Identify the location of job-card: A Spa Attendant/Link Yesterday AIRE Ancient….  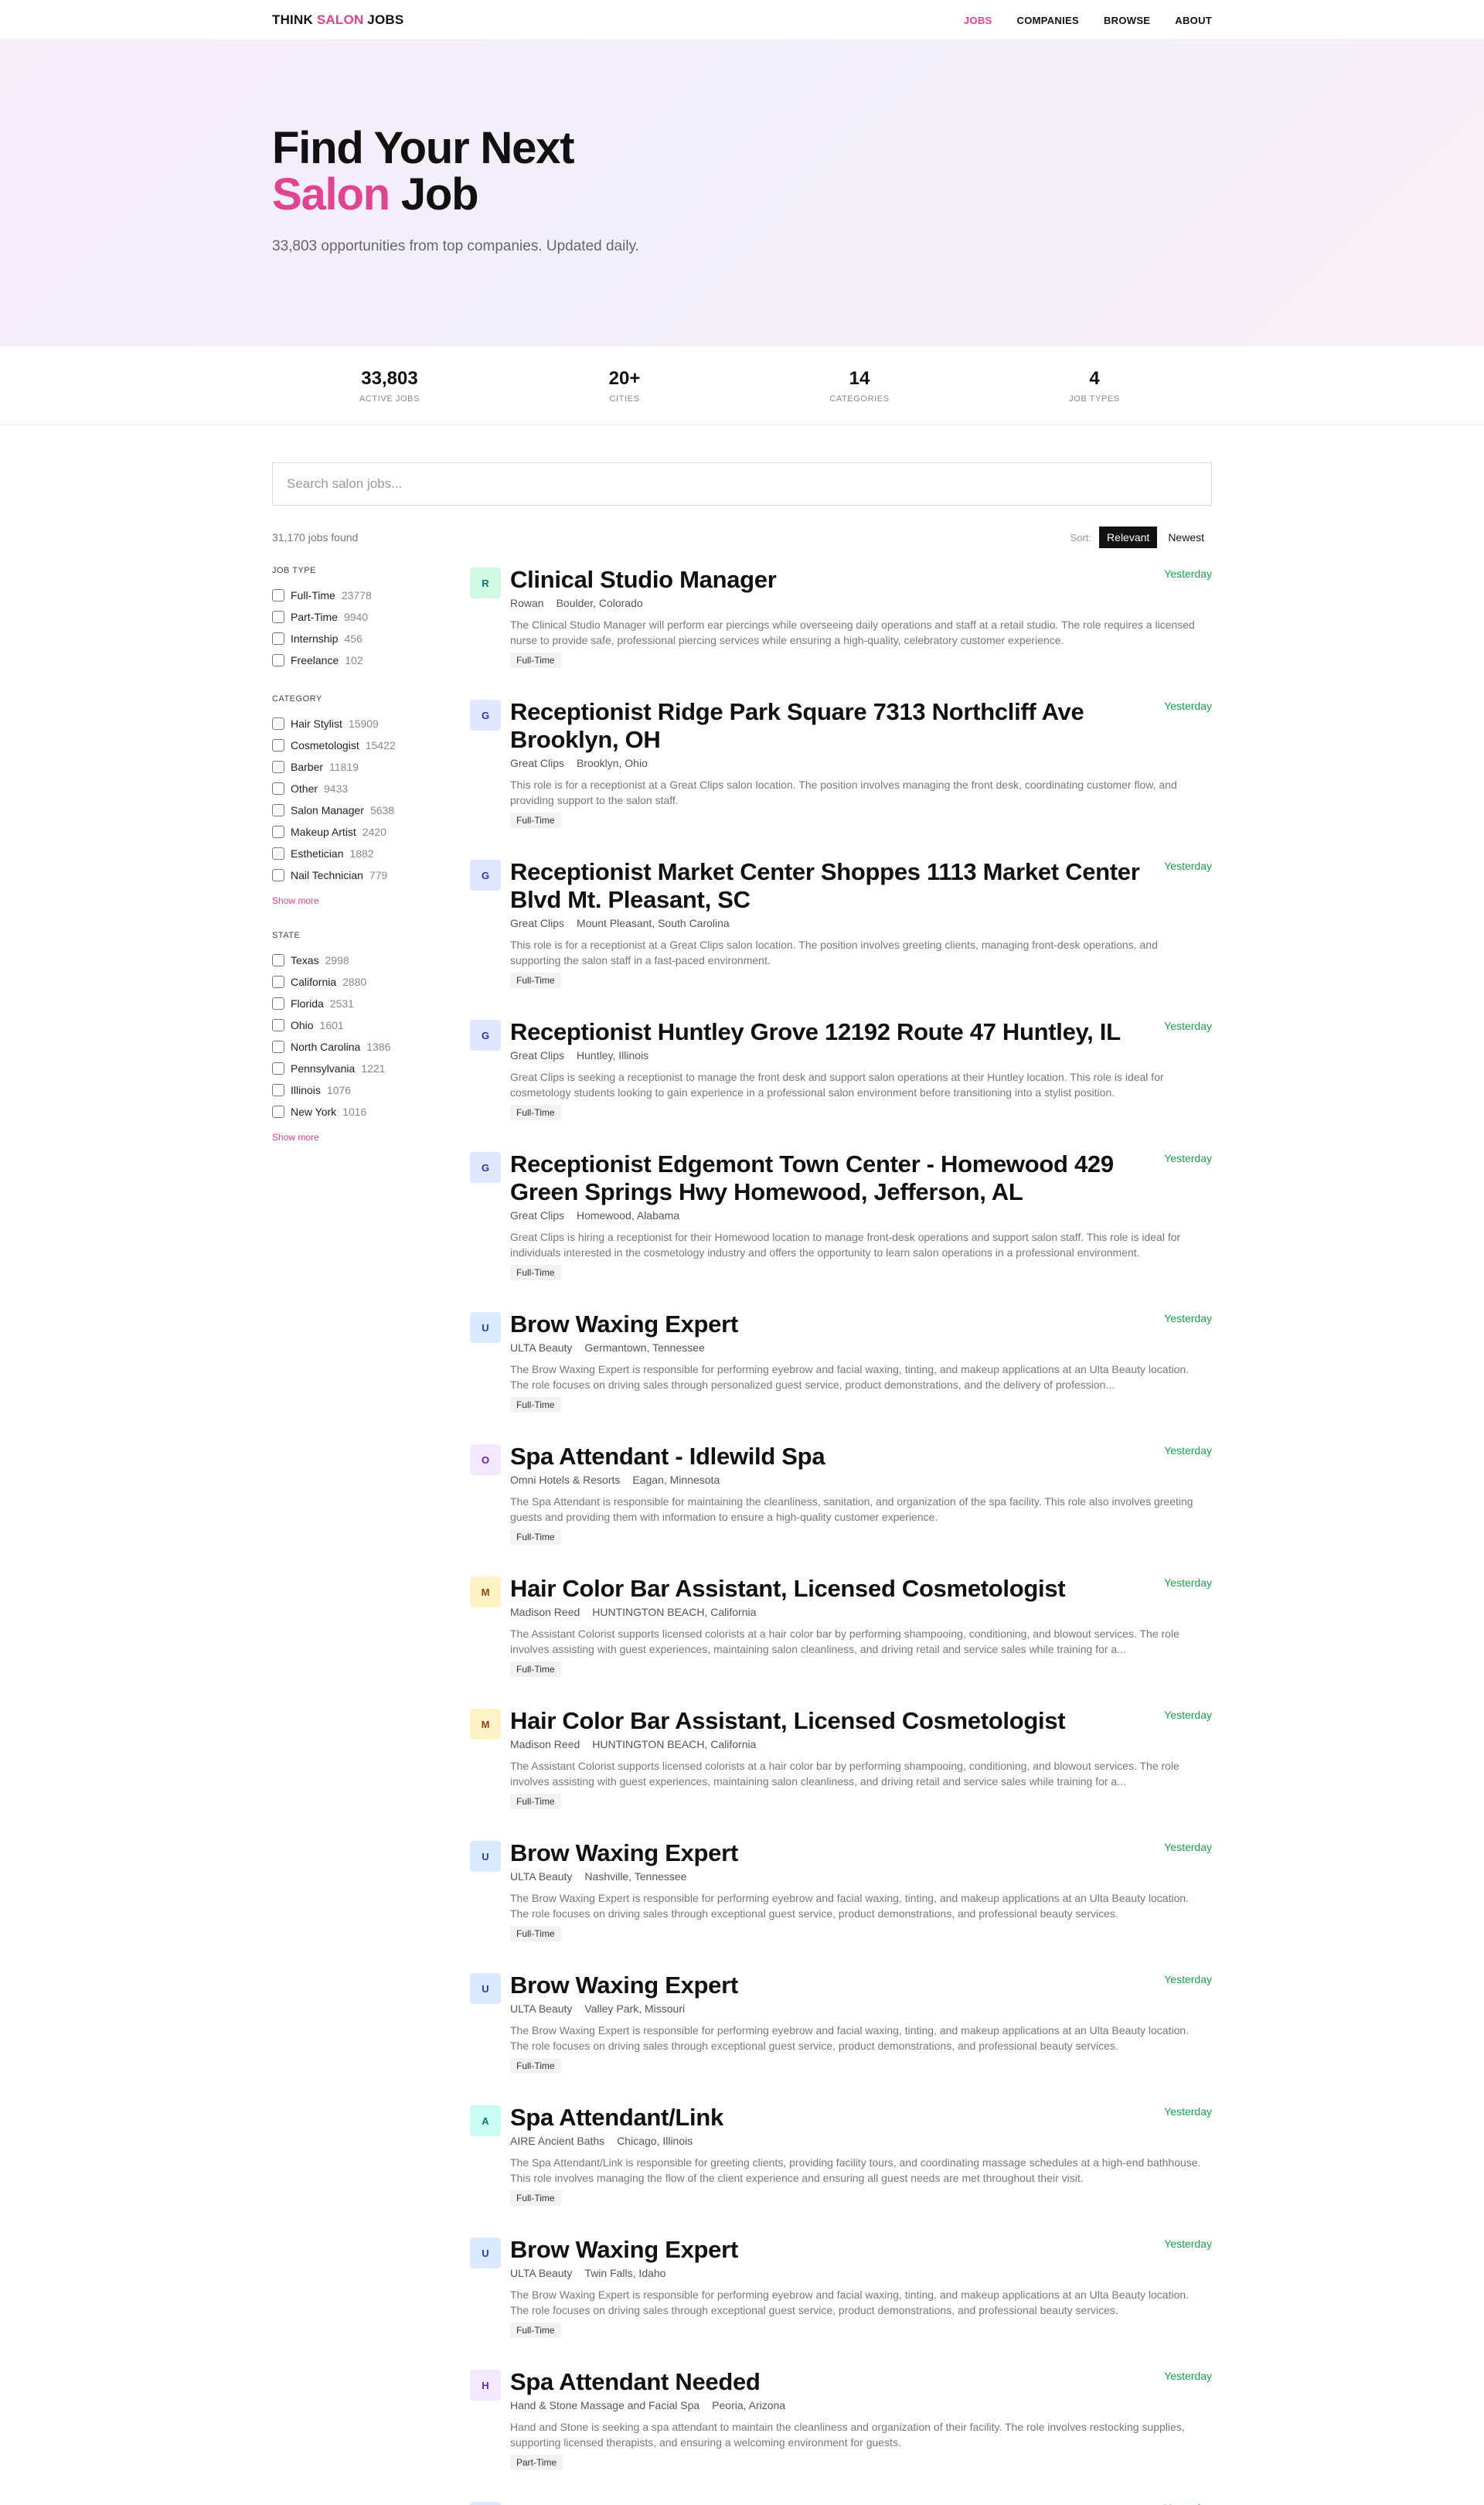
(841, 2155).